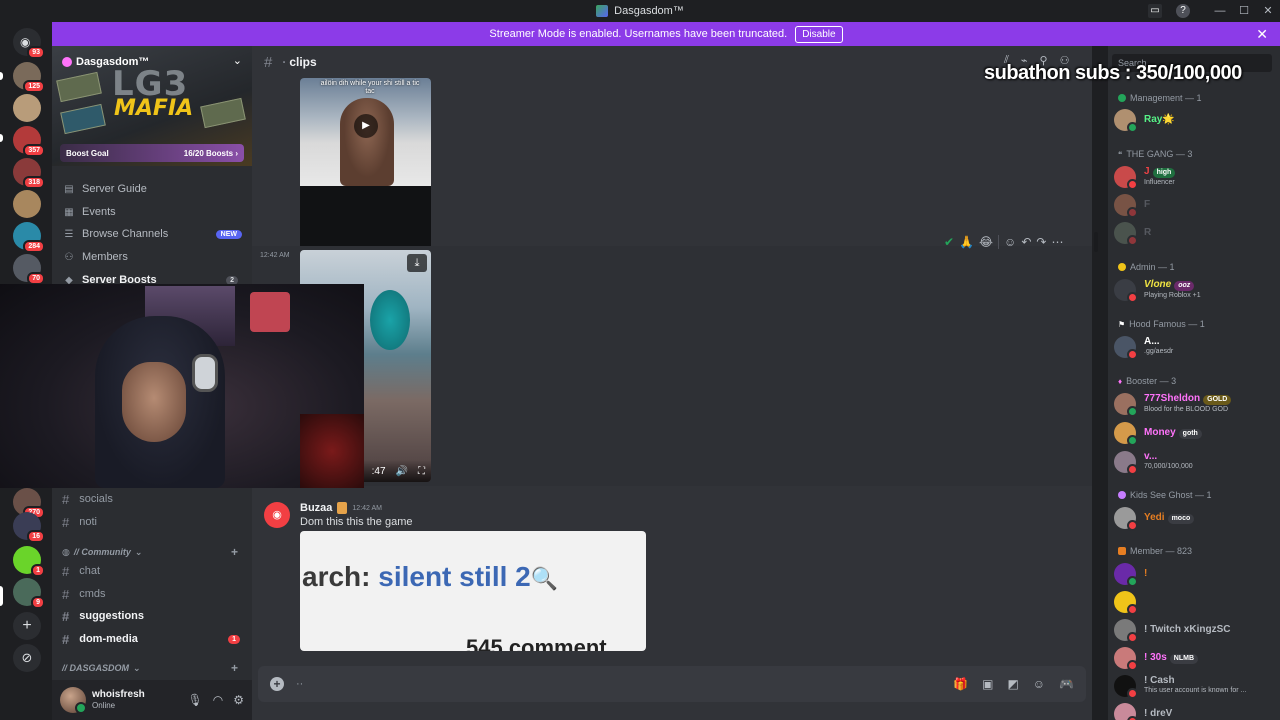 The height and width of the screenshot is (720, 1280). Describe the element at coordinates (1196, 602) in the screenshot. I see `member-item` at that location.